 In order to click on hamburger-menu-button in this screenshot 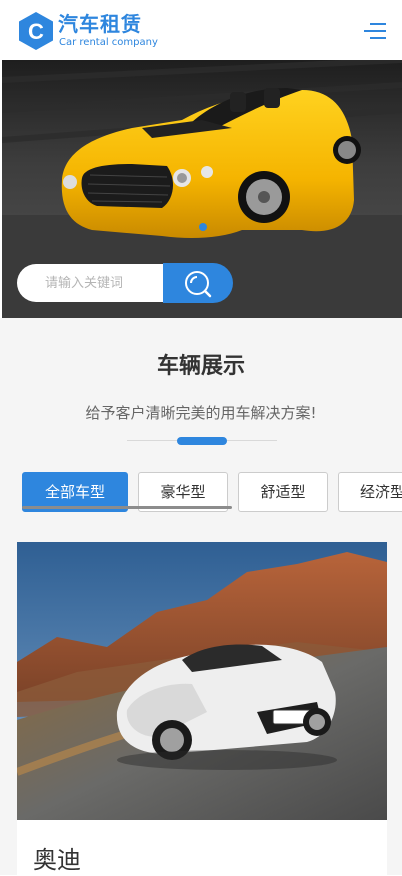, I will do `click(374, 31)`.